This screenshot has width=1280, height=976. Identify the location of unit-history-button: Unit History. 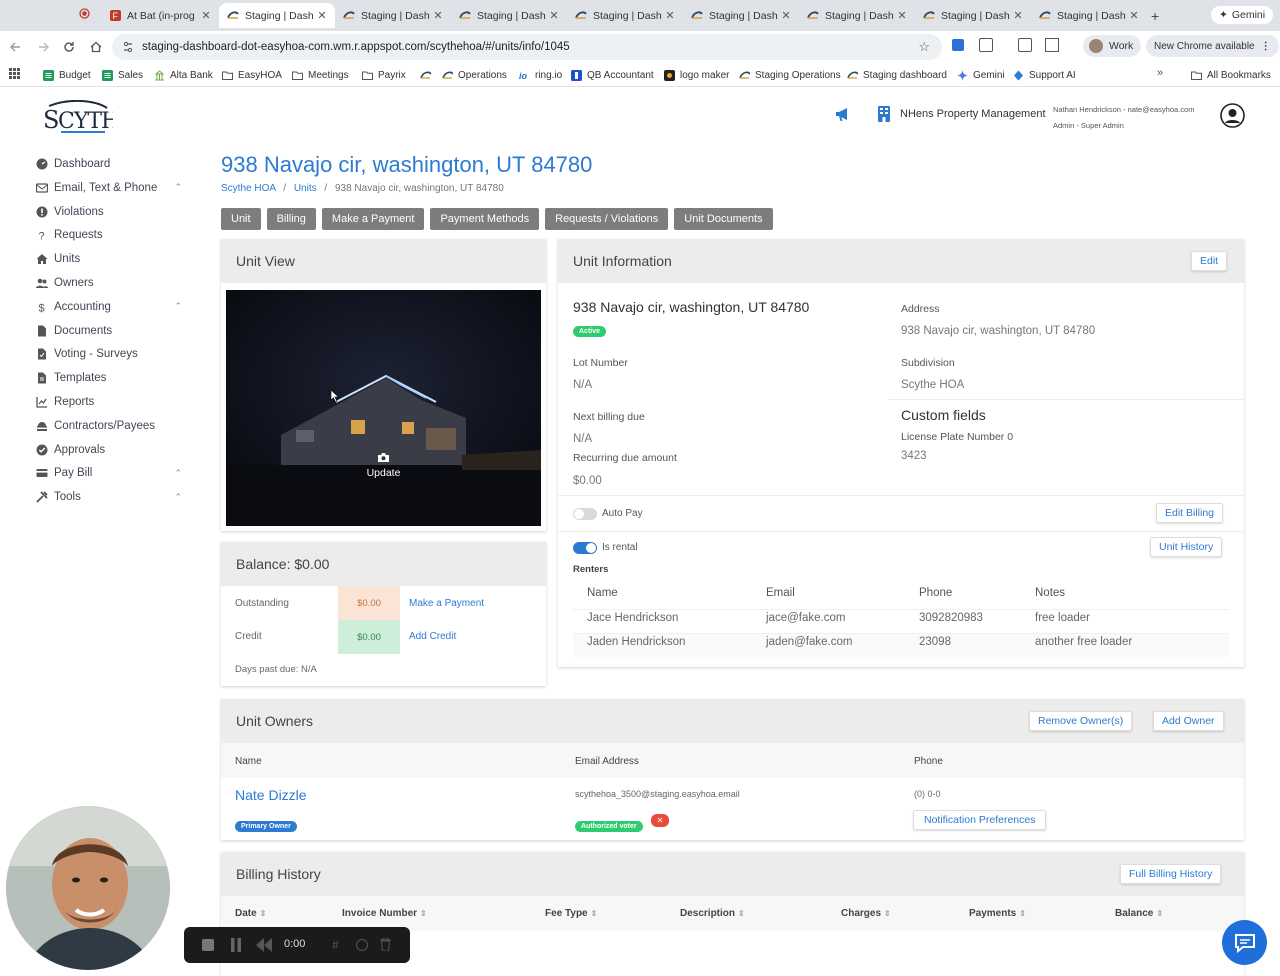
(1186, 547).